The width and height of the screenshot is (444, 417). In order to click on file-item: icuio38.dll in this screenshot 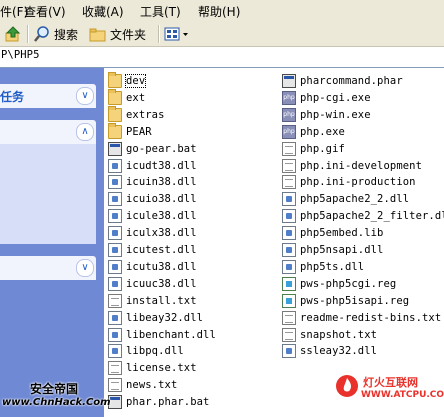, I will do `click(152, 199)`.